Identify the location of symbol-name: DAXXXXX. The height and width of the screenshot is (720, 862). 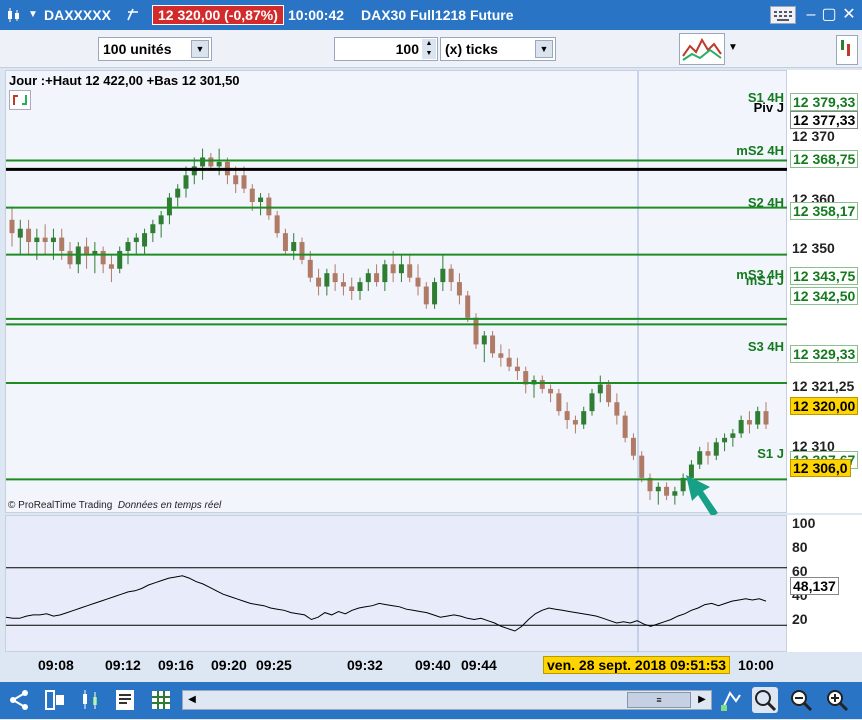
(77, 15).